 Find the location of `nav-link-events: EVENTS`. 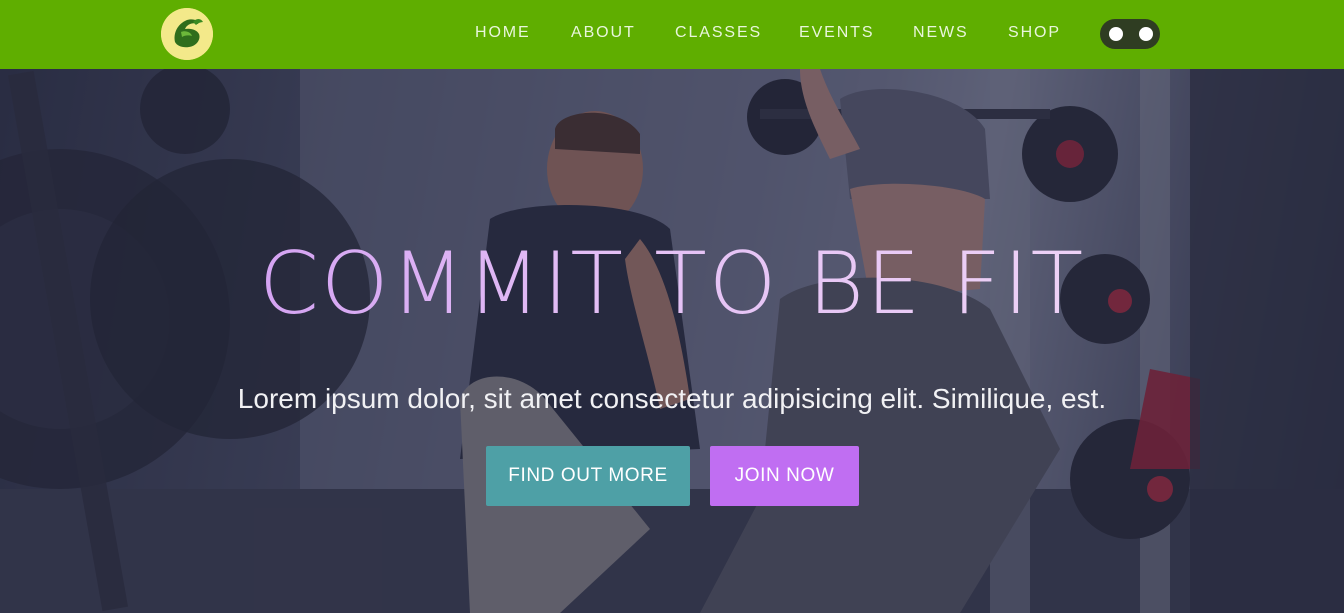

nav-link-events: EVENTS is located at coordinates (836, 35).